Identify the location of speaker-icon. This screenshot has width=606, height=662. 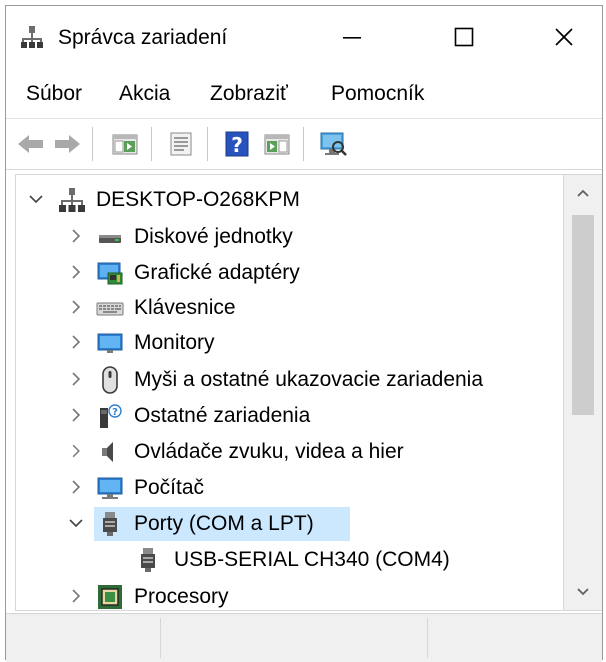
(107, 452).